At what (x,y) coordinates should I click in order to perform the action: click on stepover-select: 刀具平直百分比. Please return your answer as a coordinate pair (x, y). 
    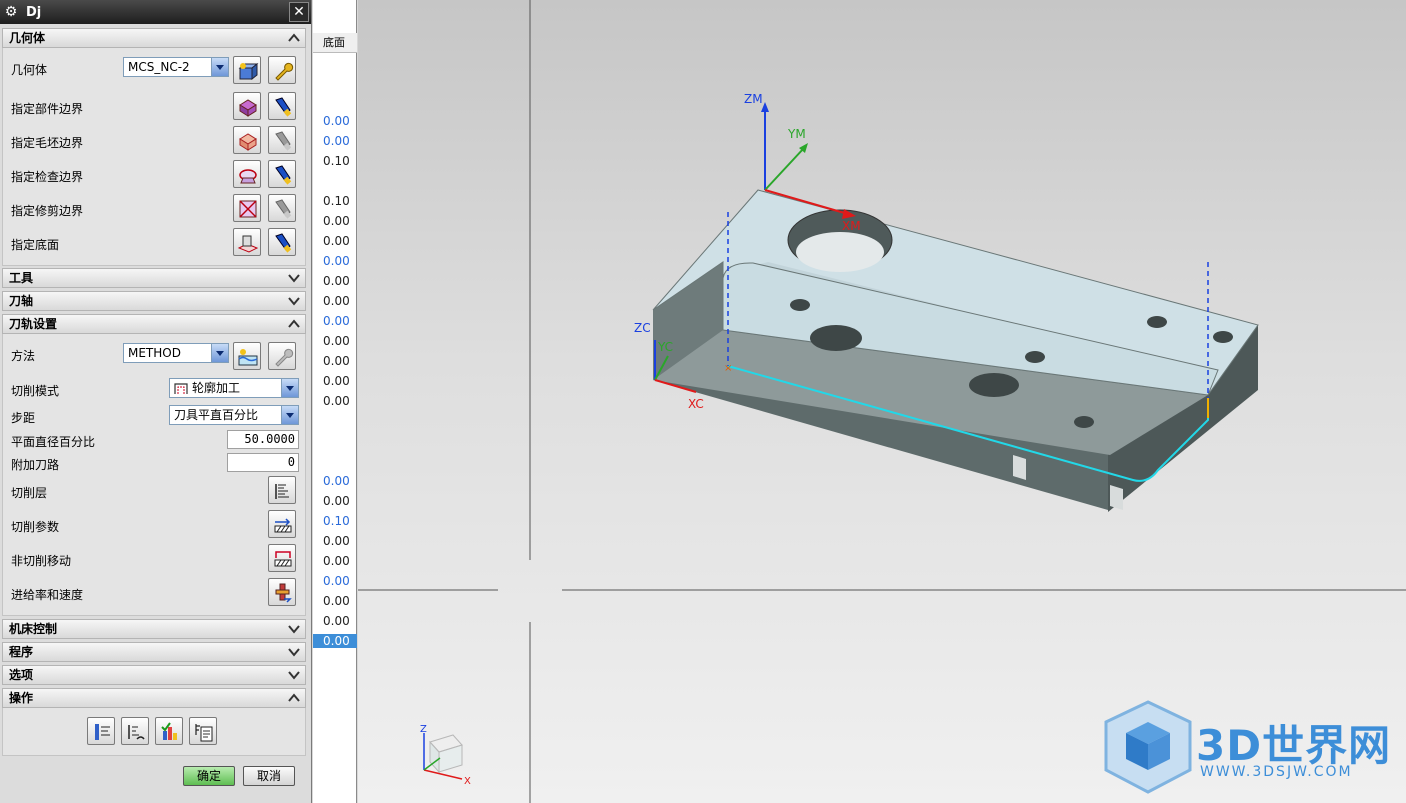
    Looking at the image, I should click on (234, 415).